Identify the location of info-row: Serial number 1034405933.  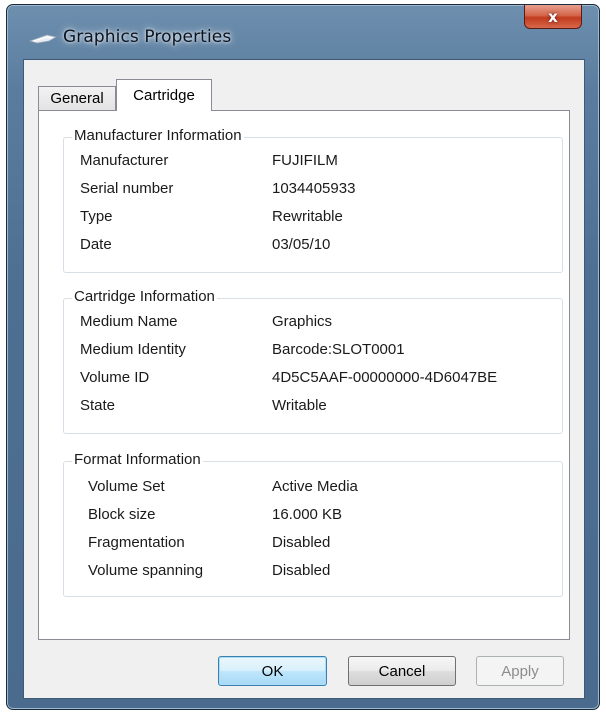
(313, 191).